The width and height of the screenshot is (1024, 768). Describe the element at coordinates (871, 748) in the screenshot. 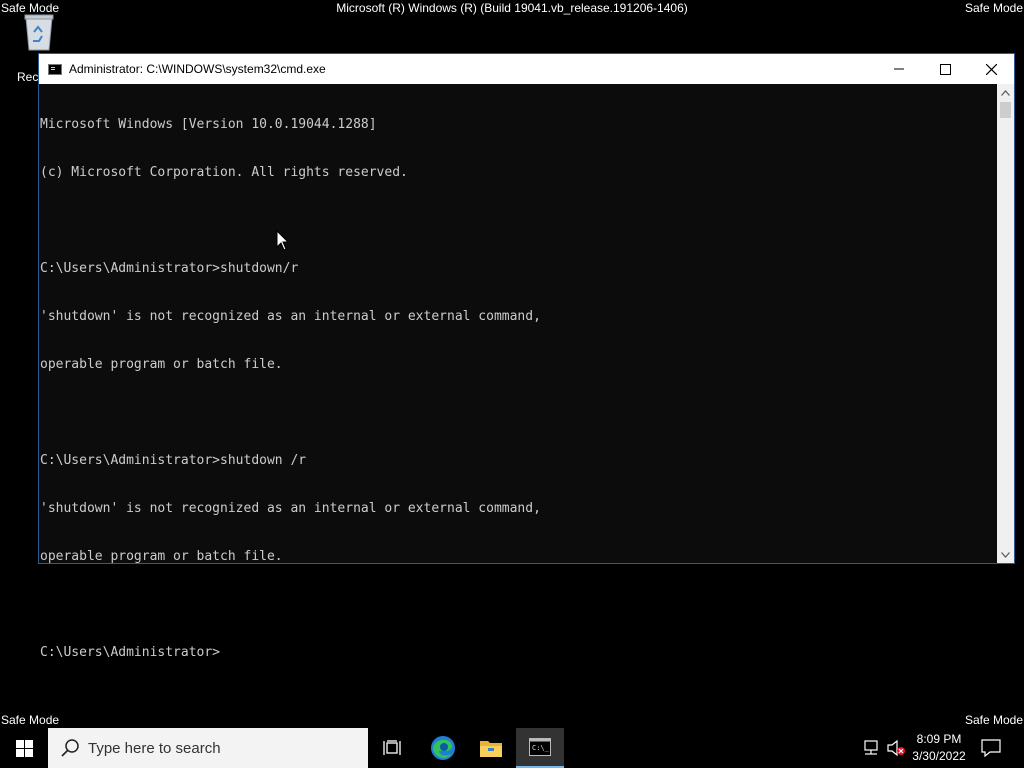

I see `network-icon` at that location.